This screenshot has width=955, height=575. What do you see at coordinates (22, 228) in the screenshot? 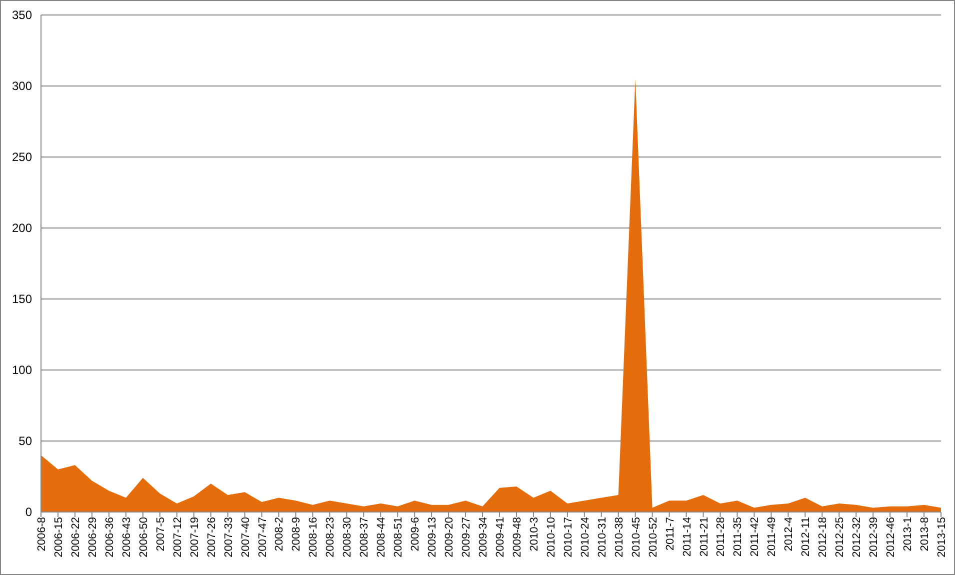
I see `y-tick-label: 200` at bounding box center [22, 228].